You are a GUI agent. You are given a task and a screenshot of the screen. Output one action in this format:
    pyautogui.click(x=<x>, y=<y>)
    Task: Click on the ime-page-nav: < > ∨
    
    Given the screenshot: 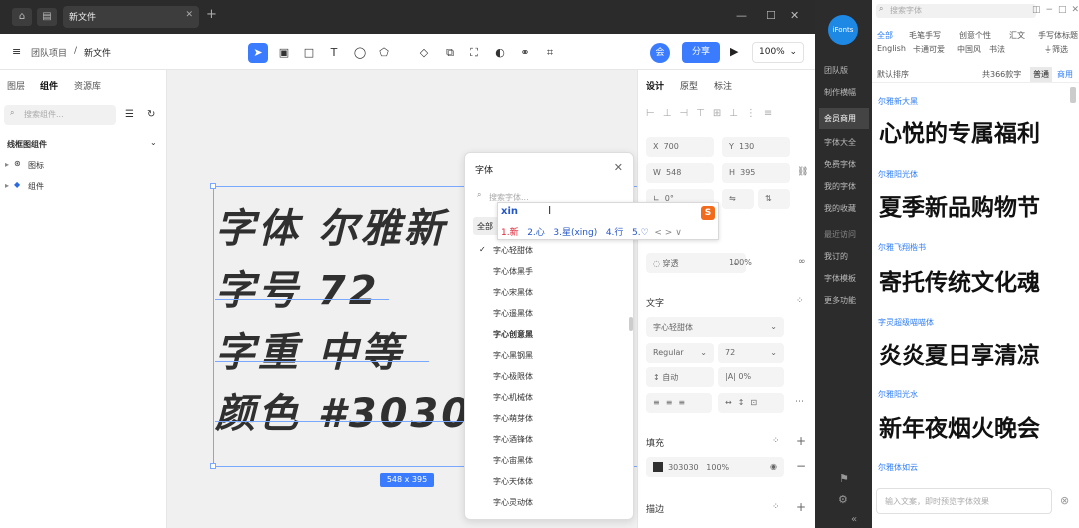 What is the action you would take?
    pyautogui.click(x=667, y=233)
    